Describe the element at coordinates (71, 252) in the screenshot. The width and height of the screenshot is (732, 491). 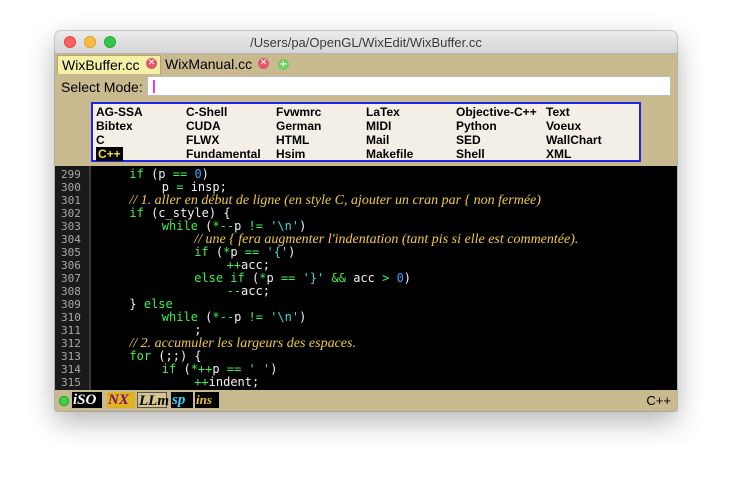
I see `line-number: 305` at that location.